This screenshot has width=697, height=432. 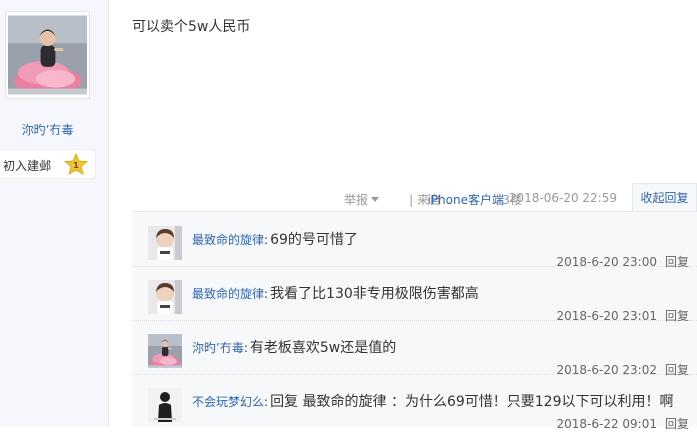 What do you see at coordinates (218, 348) in the screenshot?
I see `reply-user-link: 沵旳’冇毒` at bounding box center [218, 348].